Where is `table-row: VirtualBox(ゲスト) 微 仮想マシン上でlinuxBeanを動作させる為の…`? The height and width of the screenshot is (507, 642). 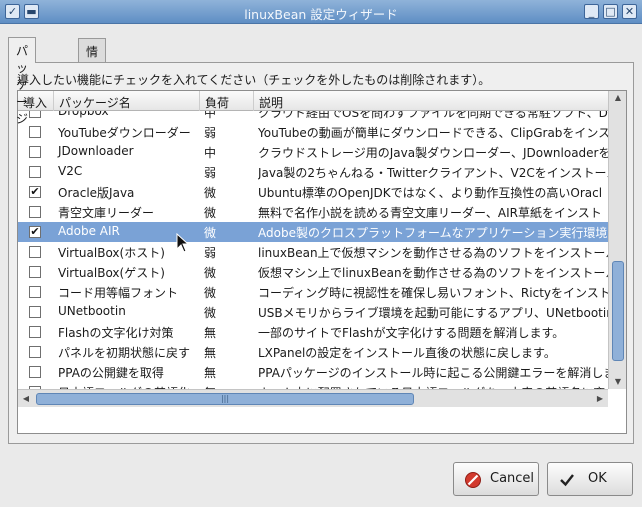
table-row: VirtualBox(ゲスト) 微 仮想マシン上でlinuxBeanを動作させる為の… is located at coordinates (313, 272).